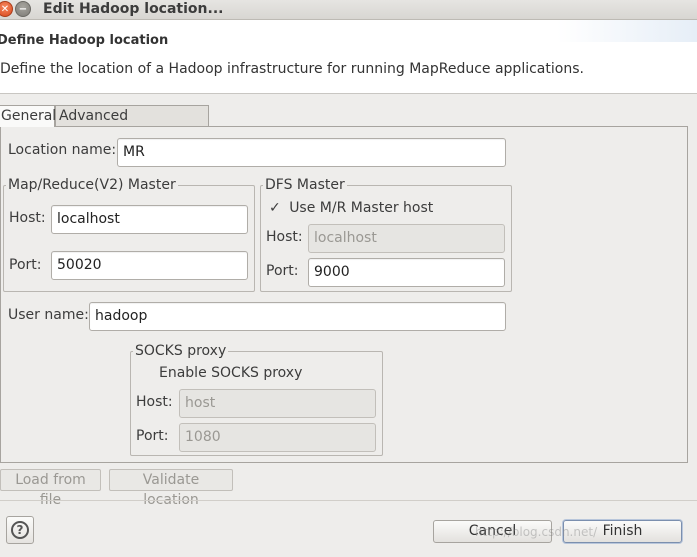 This screenshot has width=697, height=557. I want to click on socks-proxy-title: SOCKS proxy, so click(181, 351).